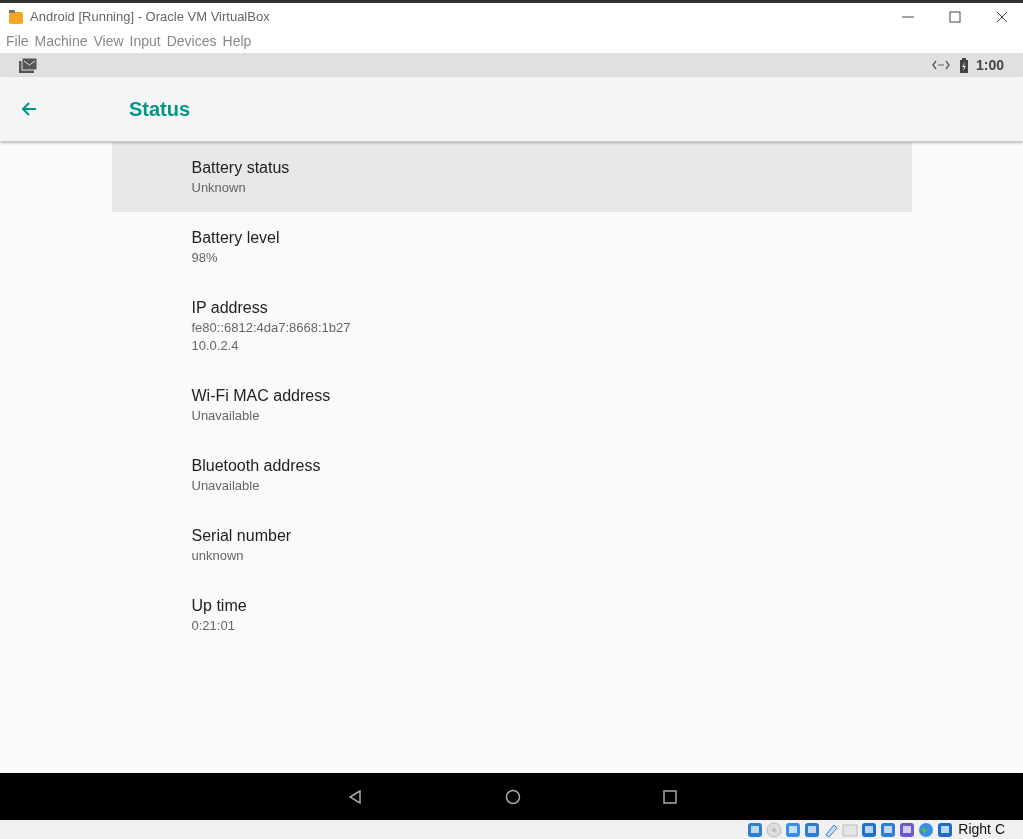 The width and height of the screenshot is (1023, 839). Describe the element at coordinates (145, 41) in the screenshot. I see `menu-item: Input` at that location.